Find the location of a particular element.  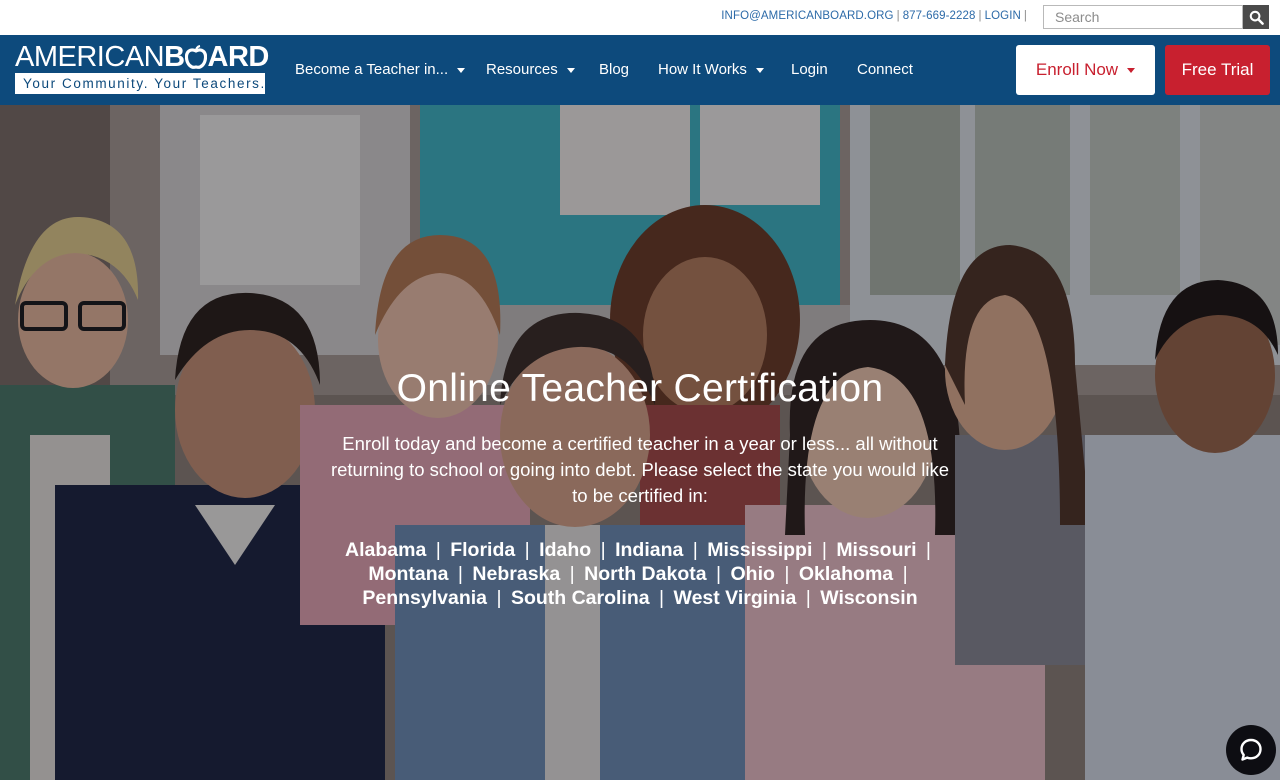

logo-word-american: AMERICAN is located at coordinates (90, 57).